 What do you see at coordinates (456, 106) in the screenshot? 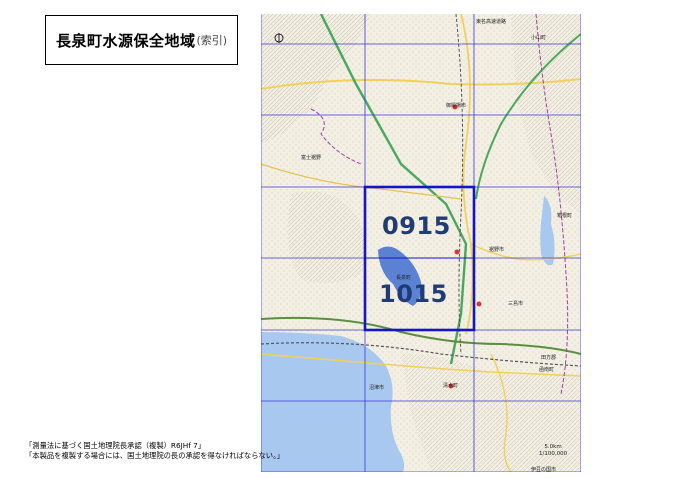
I see `place-label: 御殿場市` at bounding box center [456, 106].